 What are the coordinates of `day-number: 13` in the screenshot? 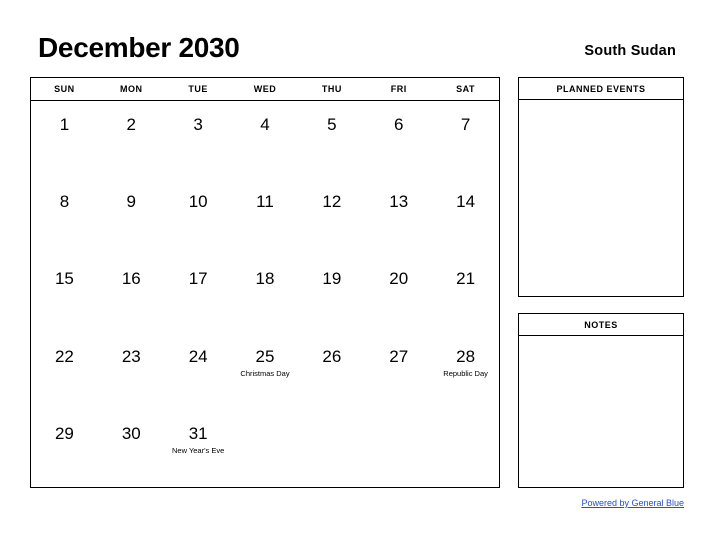 It's located at (399, 202).